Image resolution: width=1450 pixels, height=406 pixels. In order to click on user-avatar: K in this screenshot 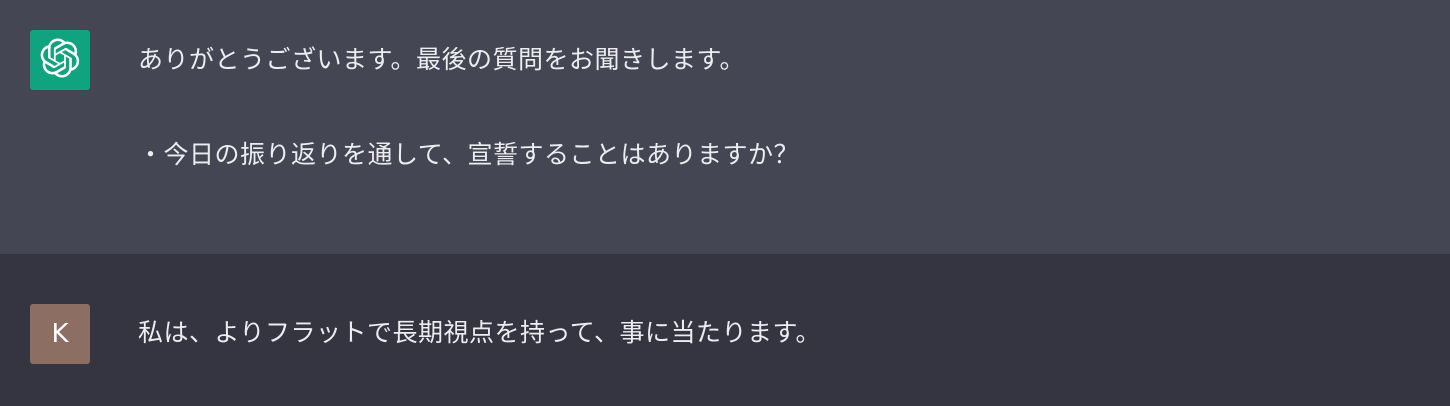, I will do `click(60, 334)`.